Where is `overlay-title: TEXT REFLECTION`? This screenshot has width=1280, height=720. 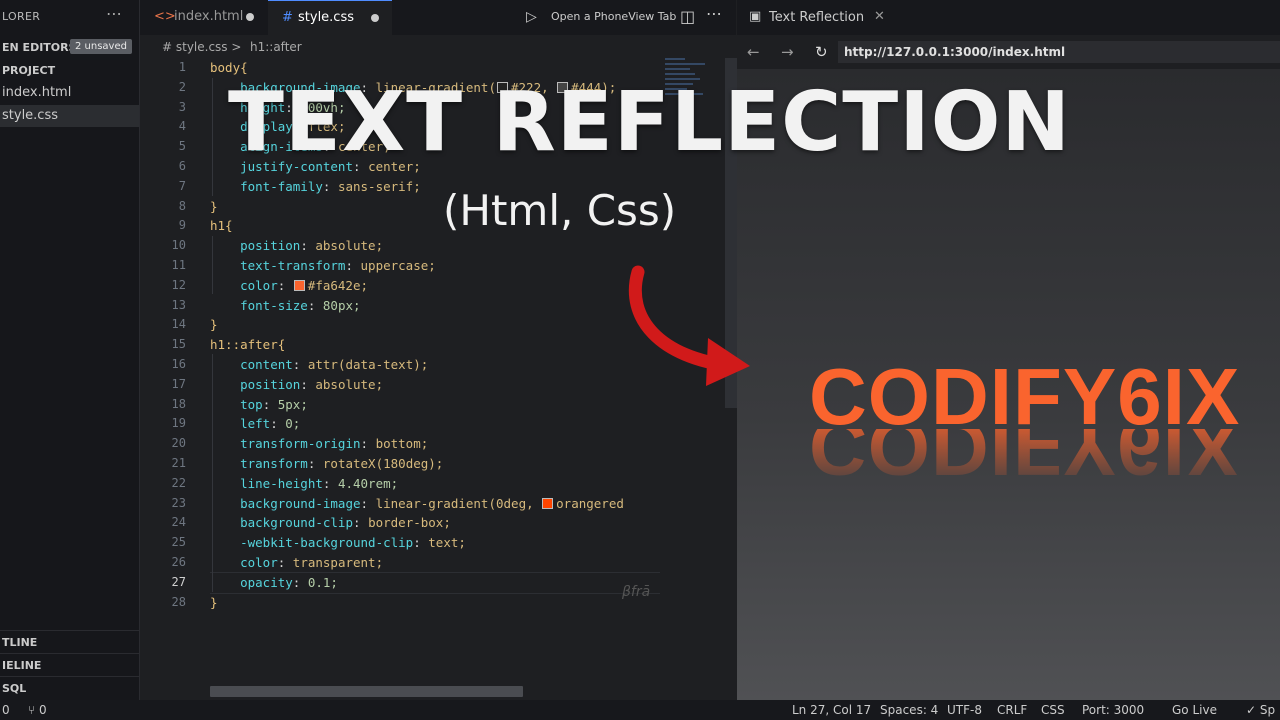
overlay-title: TEXT REFLECTION is located at coordinates (650, 122).